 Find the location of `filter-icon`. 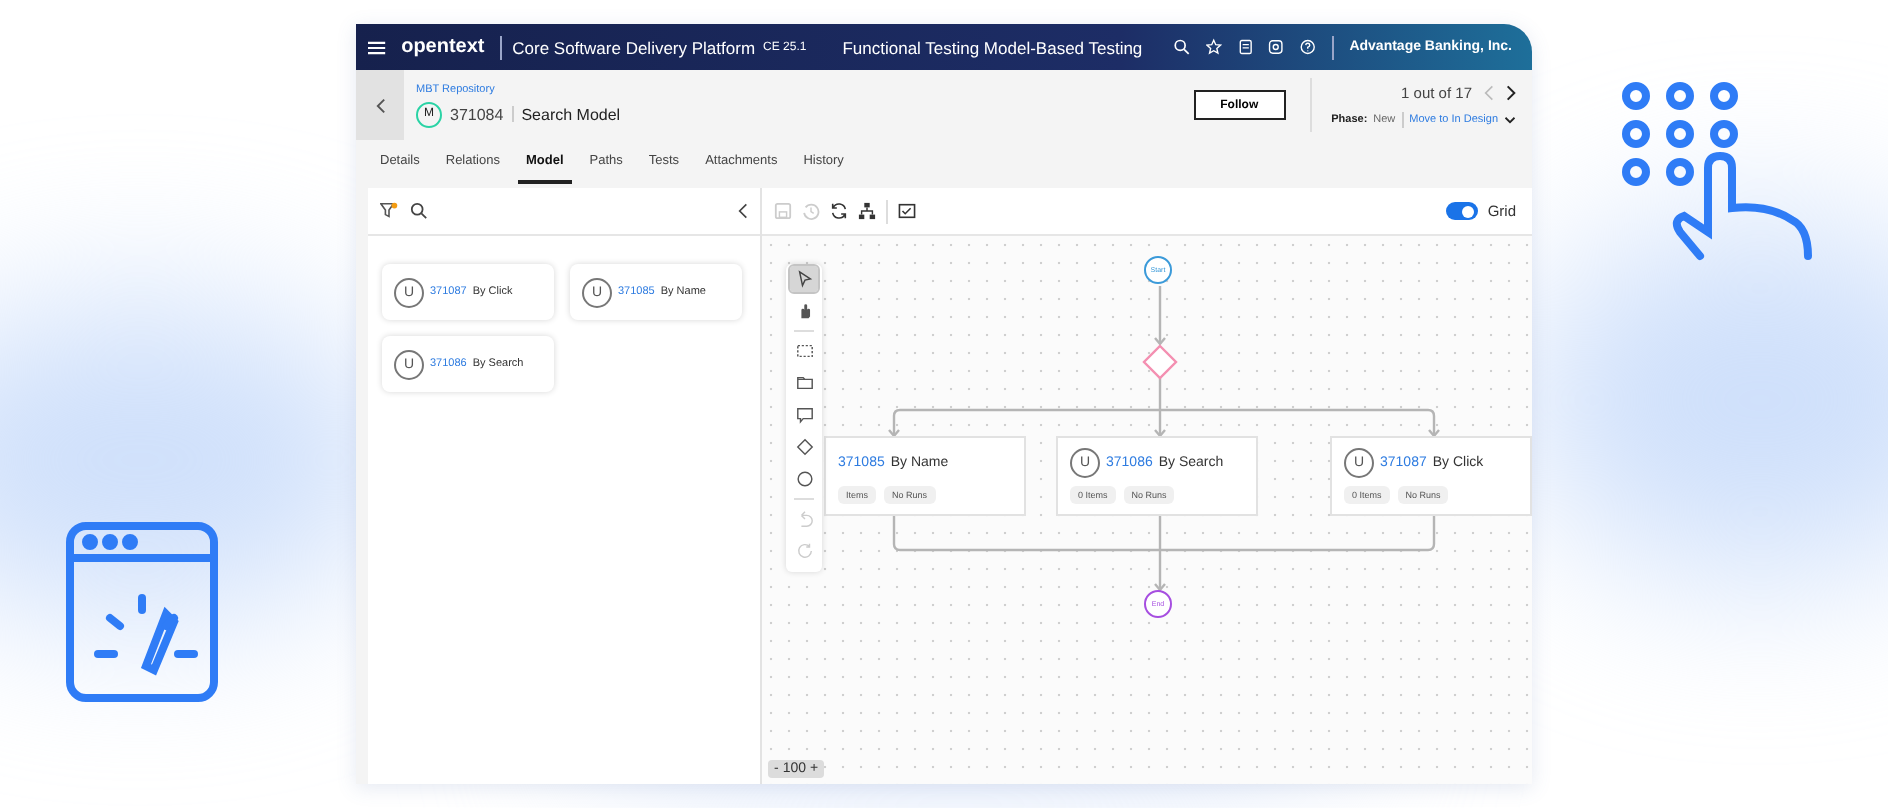

filter-icon is located at coordinates (389, 211).